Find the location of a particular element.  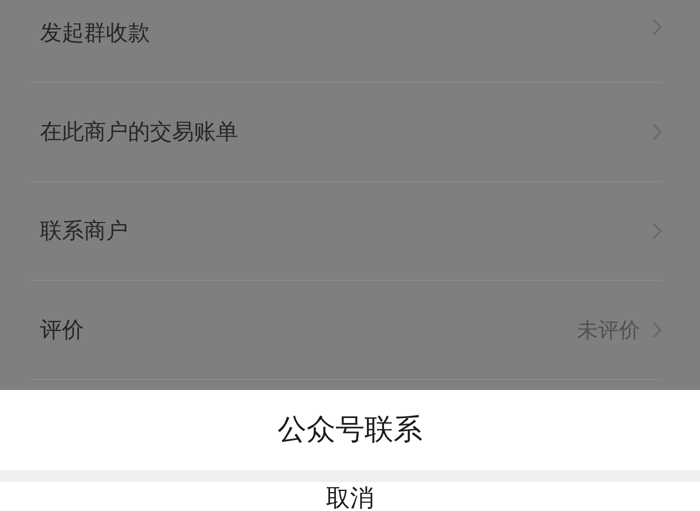

menu-row: 发起群收款 is located at coordinates (346, 41).